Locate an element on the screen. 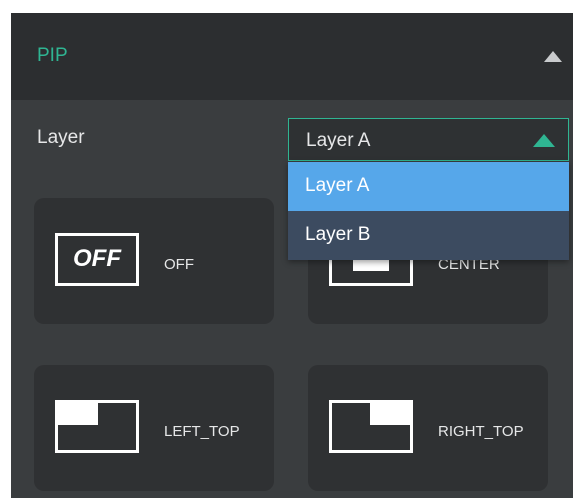 The image size is (579, 498). pip-mode-left-top-label: LEFT_TOP is located at coordinates (202, 431).